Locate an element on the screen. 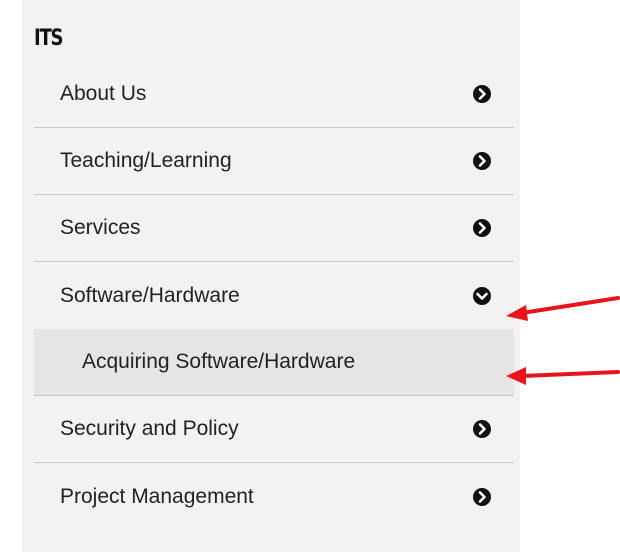  sidebar-item-project-management: Project Management is located at coordinates (274, 496).